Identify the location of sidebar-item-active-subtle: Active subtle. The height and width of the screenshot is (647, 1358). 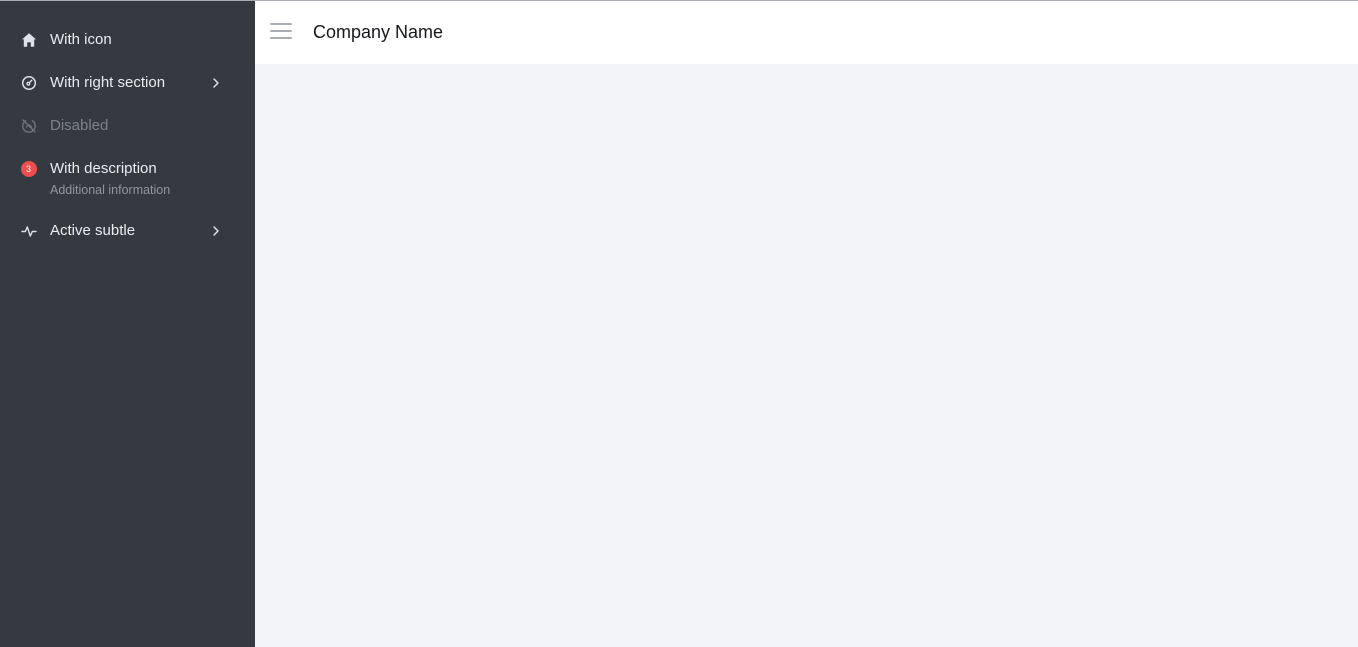
(127, 231).